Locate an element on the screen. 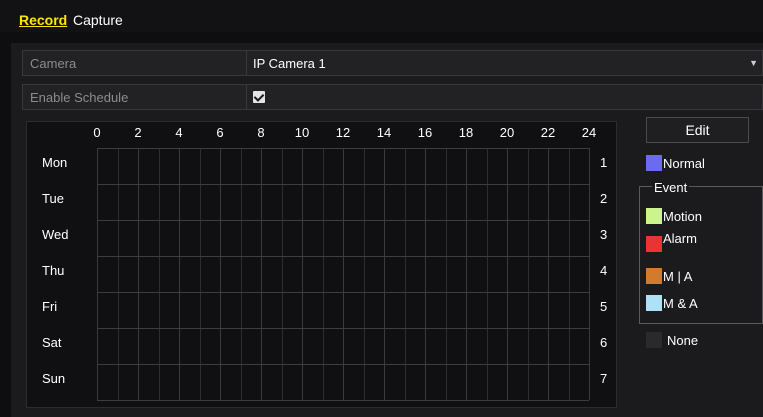 The width and height of the screenshot is (763, 417). day-label: Tue is located at coordinates (53, 198).